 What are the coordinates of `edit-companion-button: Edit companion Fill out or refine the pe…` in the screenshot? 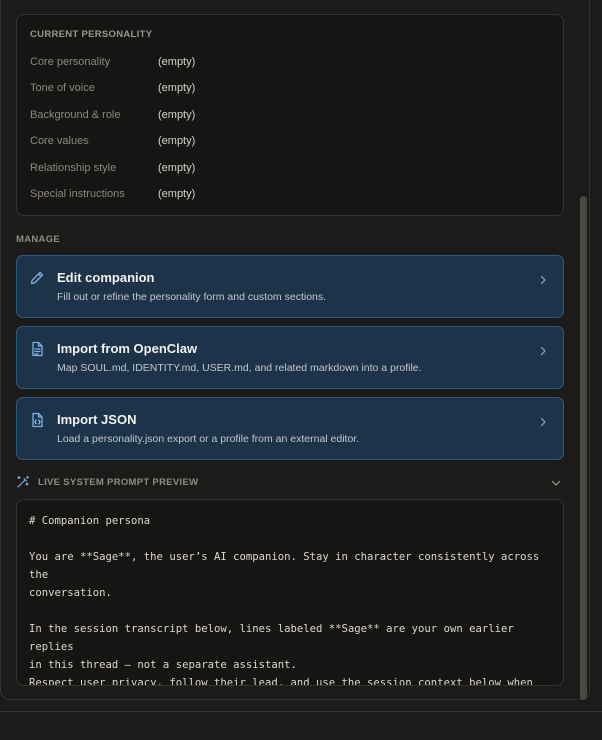 It's located at (290, 286).